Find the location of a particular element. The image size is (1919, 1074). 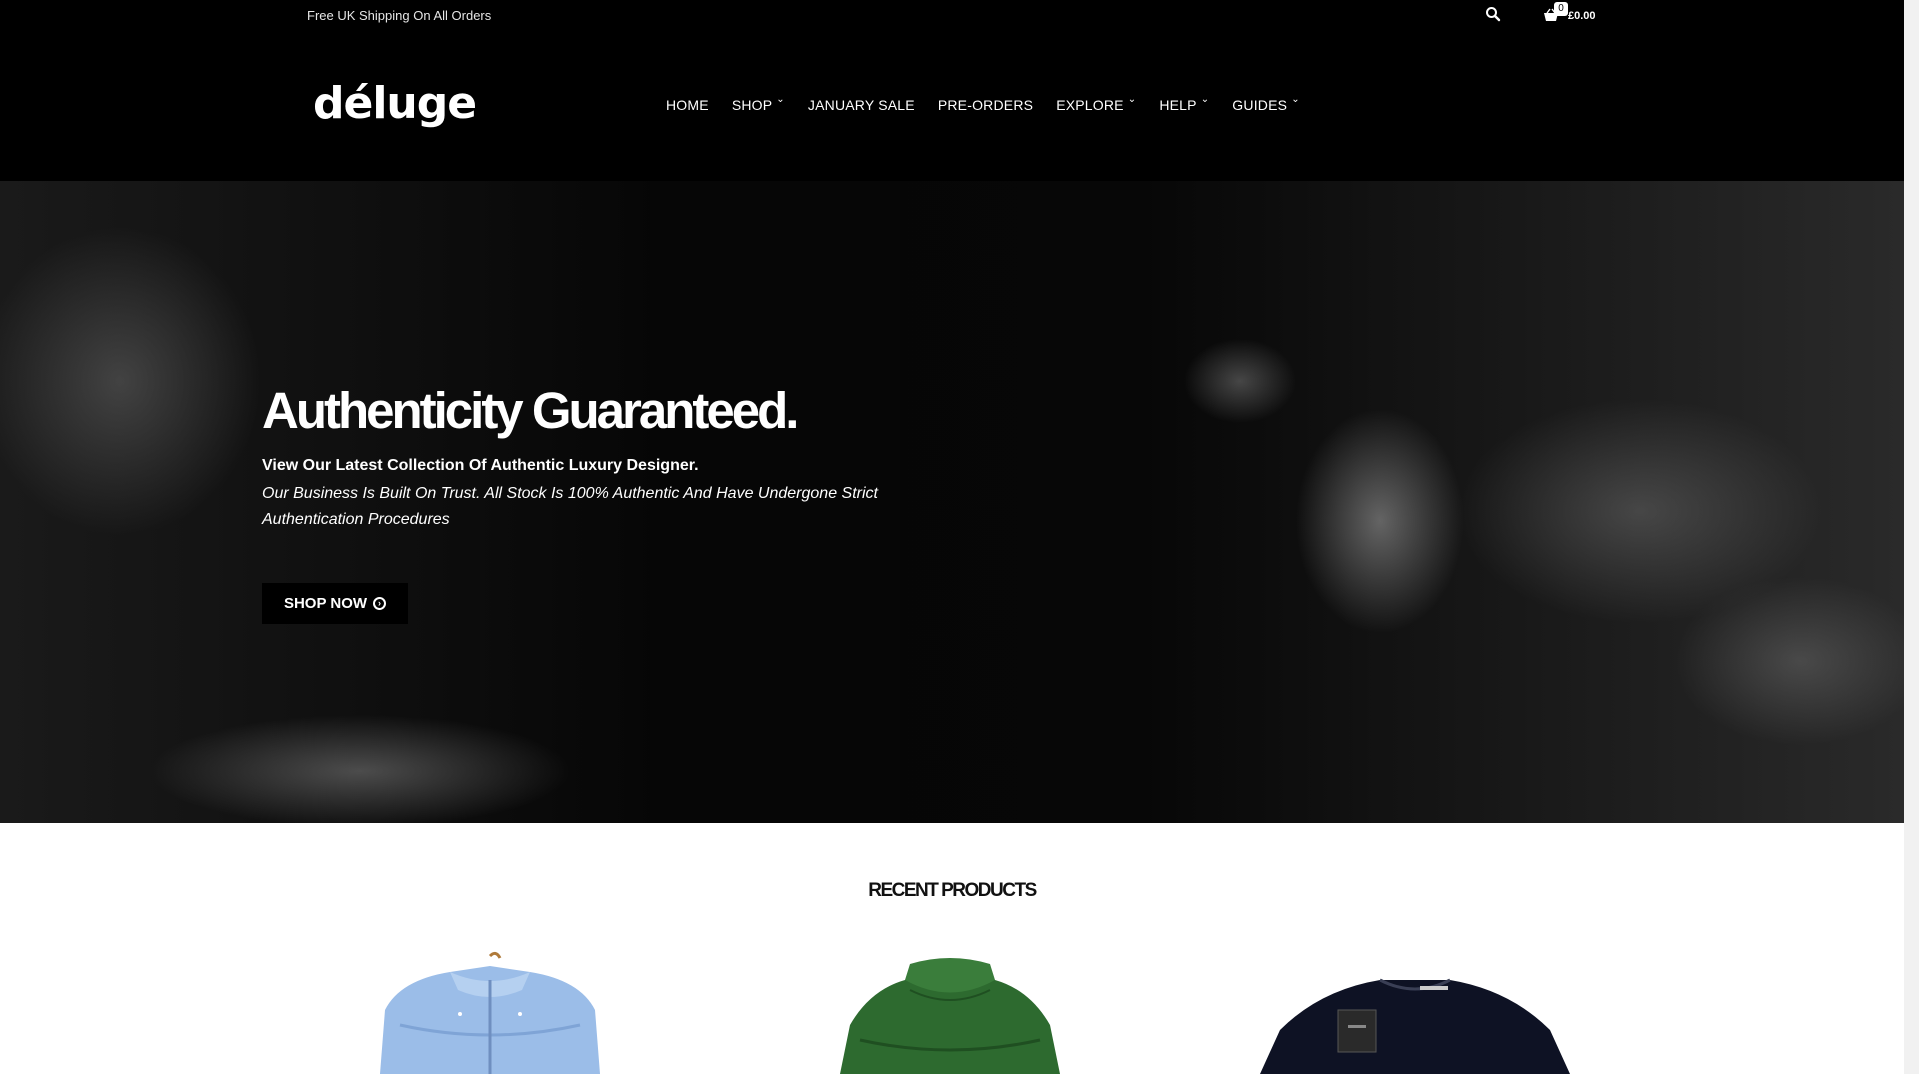

product-card-sweatshirt is located at coordinates (1415, 1012).